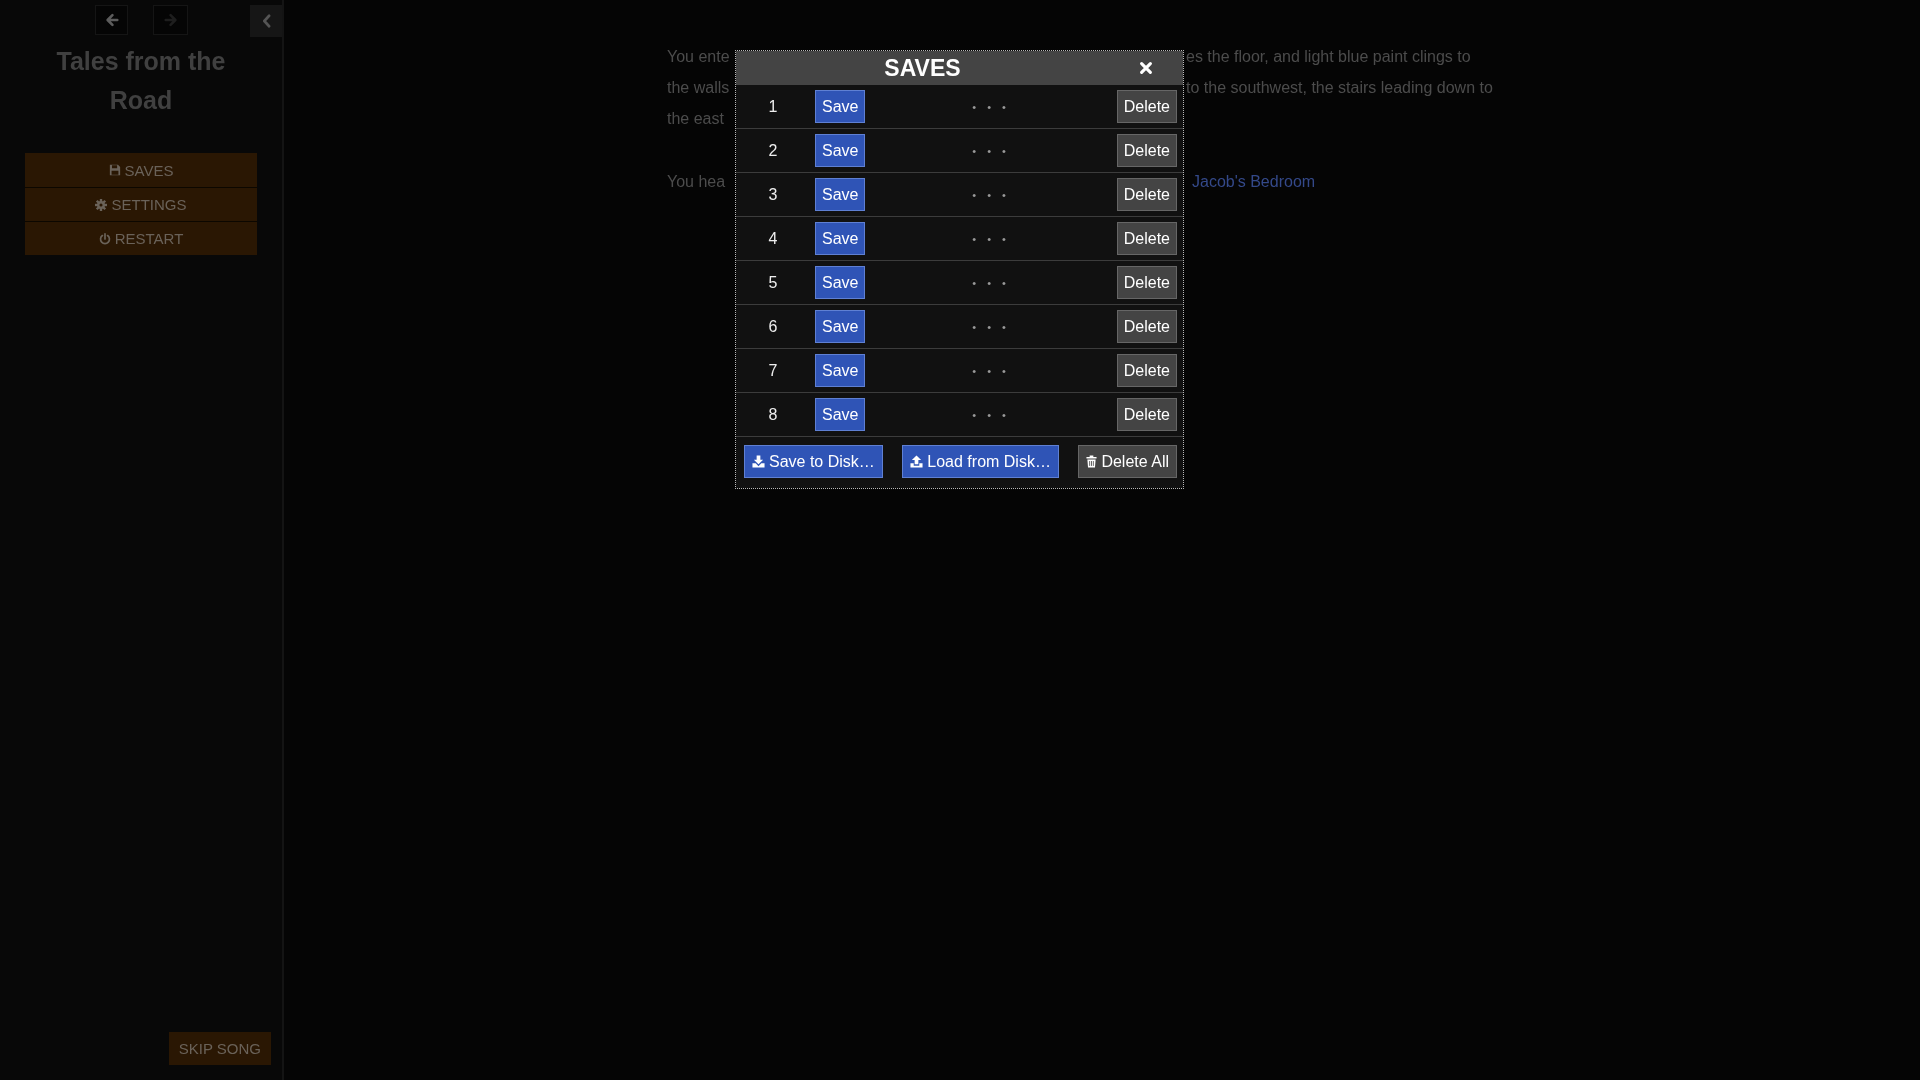 This screenshot has width=1920, height=1080. I want to click on chevron-left-icon, so click(266, 21).